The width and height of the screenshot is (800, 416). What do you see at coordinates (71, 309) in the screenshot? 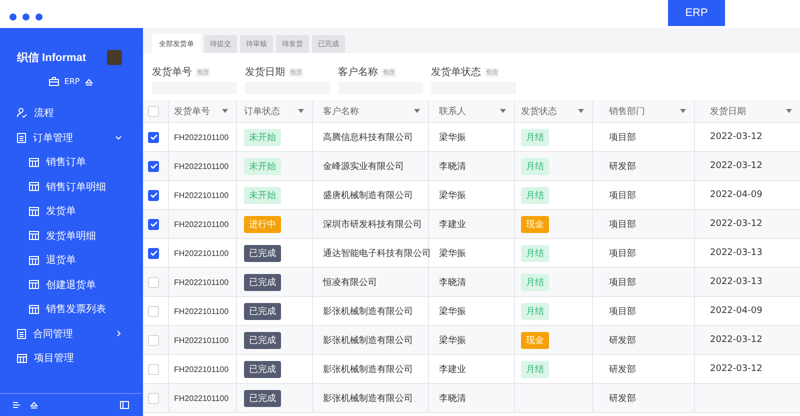
I see `nav-subitem: 销售发票列表` at bounding box center [71, 309].